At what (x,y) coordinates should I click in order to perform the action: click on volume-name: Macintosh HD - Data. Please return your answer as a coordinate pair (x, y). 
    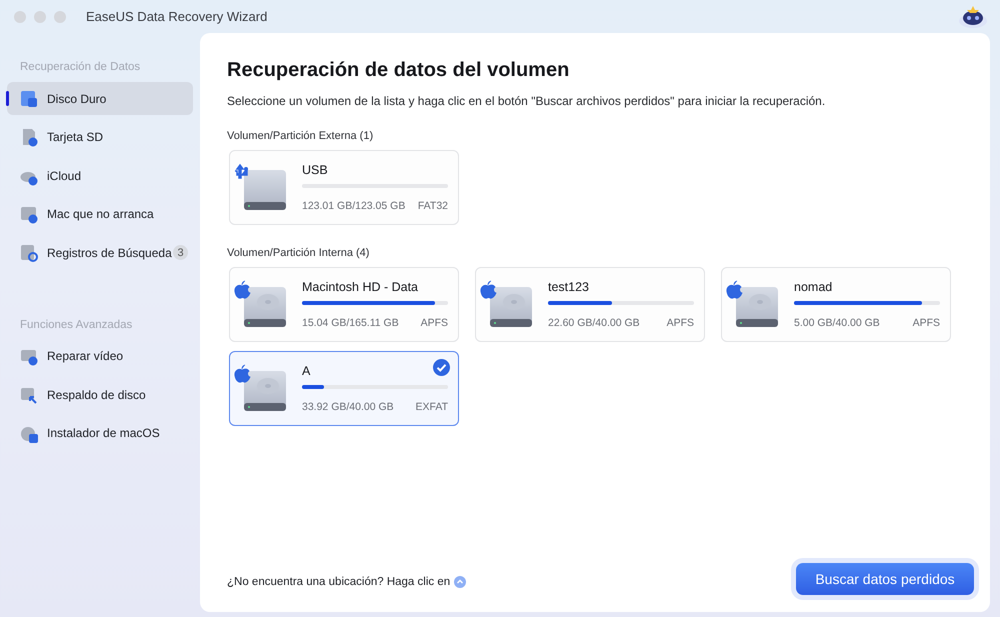
    Looking at the image, I should click on (360, 288).